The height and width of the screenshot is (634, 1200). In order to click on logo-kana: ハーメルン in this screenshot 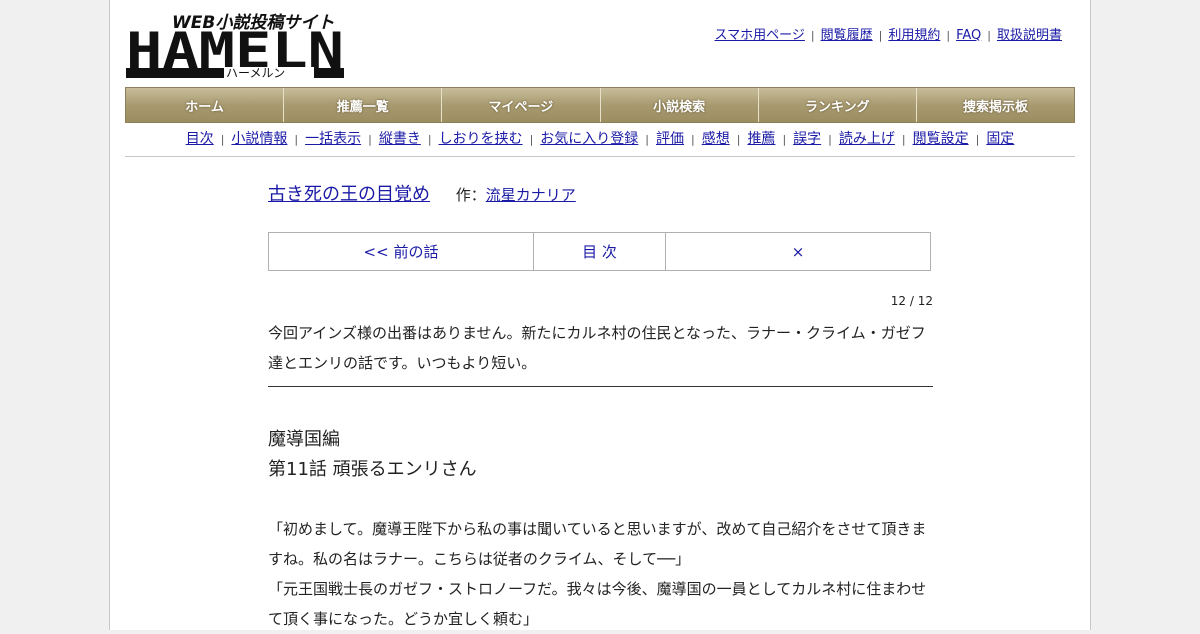, I will do `click(255, 73)`.